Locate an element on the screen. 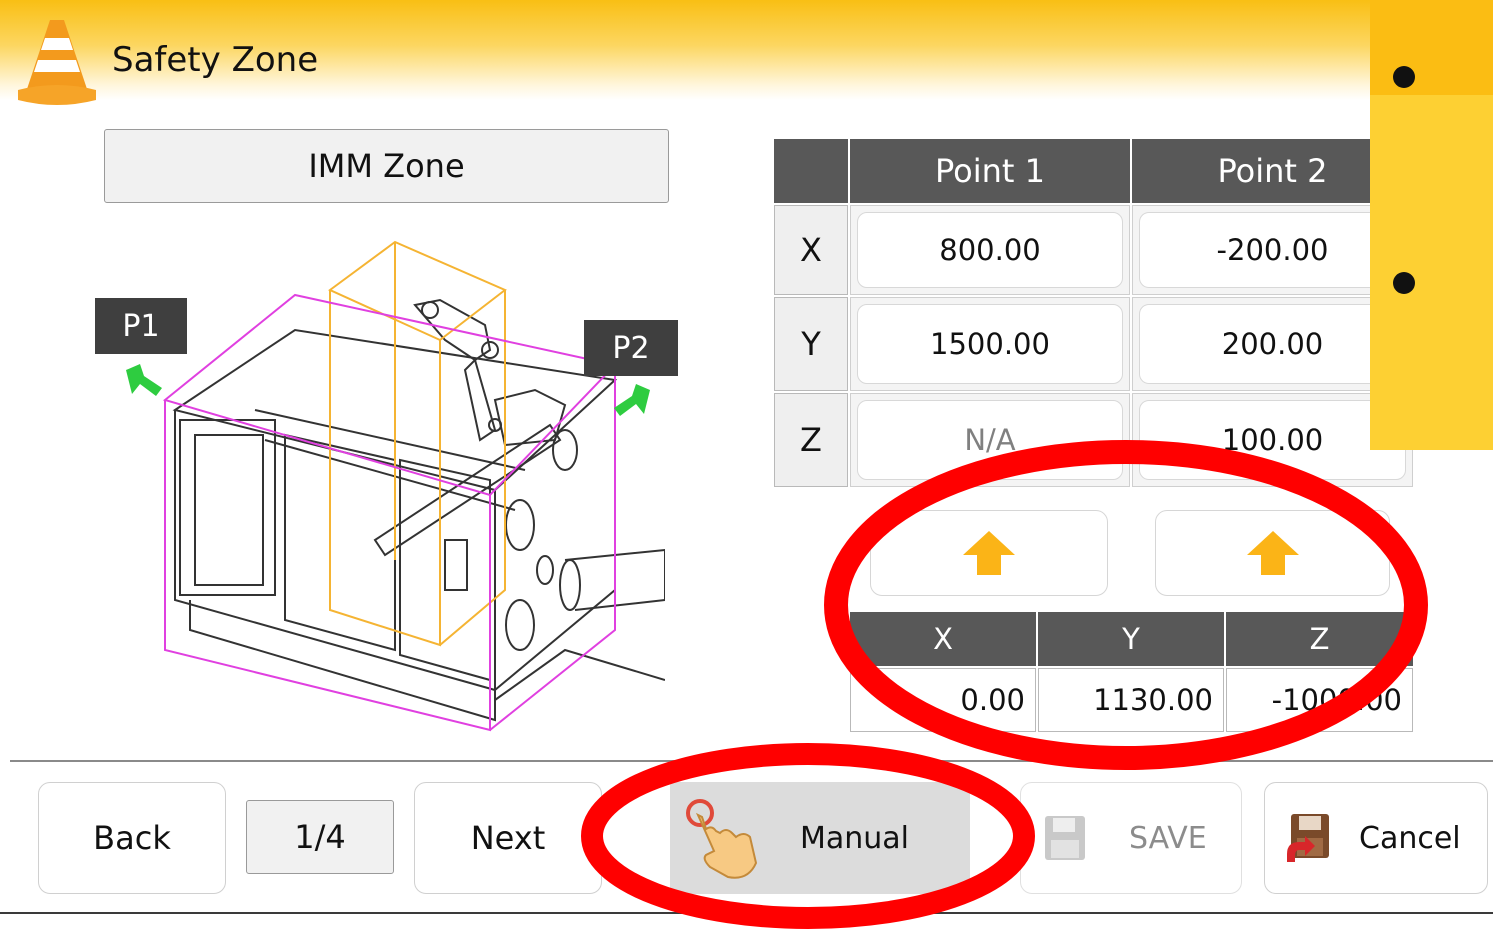 This screenshot has height=933, width=1493. table-cell: 1500.00 is located at coordinates (990, 344).